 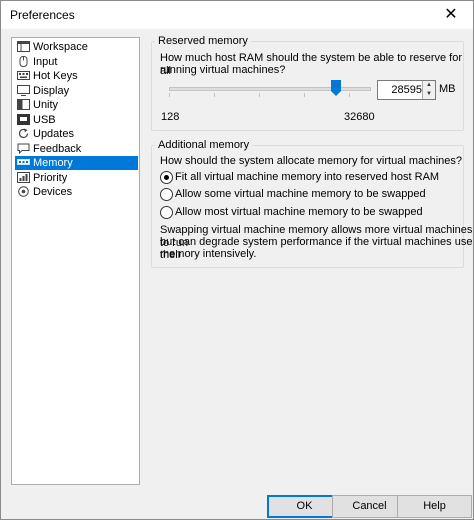 What do you see at coordinates (76, 178) in the screenshot?
I see `nav-item-priority: Priority` at bounding box center [76, 178].